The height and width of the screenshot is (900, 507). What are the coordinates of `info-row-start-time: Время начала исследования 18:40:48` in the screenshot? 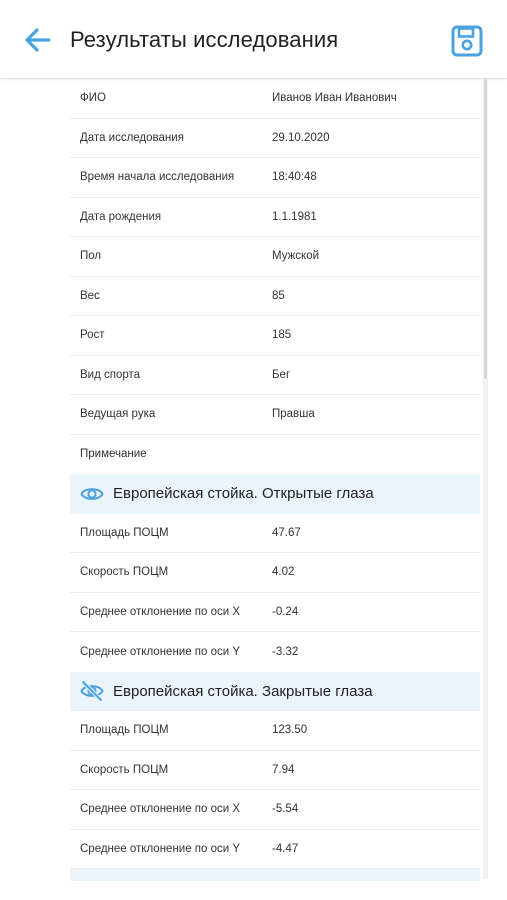 It's located at (275, 178).